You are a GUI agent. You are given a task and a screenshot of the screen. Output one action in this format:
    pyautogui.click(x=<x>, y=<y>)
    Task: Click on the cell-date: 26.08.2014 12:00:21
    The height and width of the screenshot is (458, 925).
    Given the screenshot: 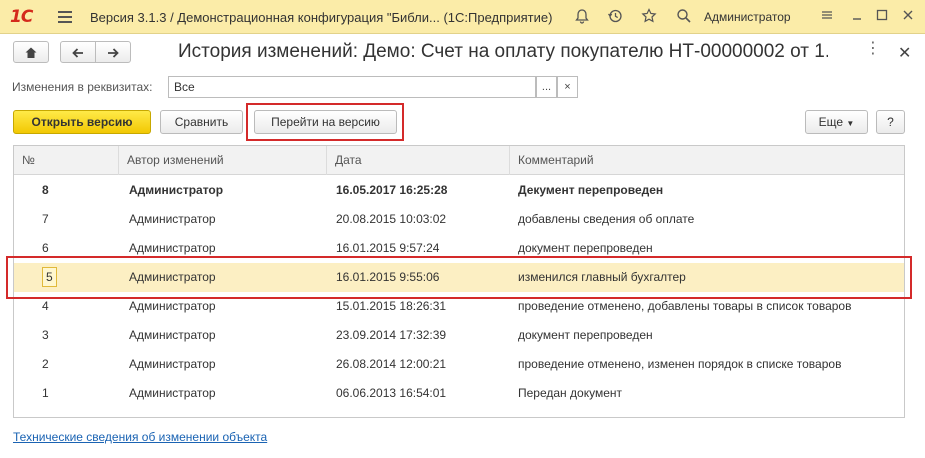 What is the action you would take?
    pyautogui.click(x=391, y=364)
    